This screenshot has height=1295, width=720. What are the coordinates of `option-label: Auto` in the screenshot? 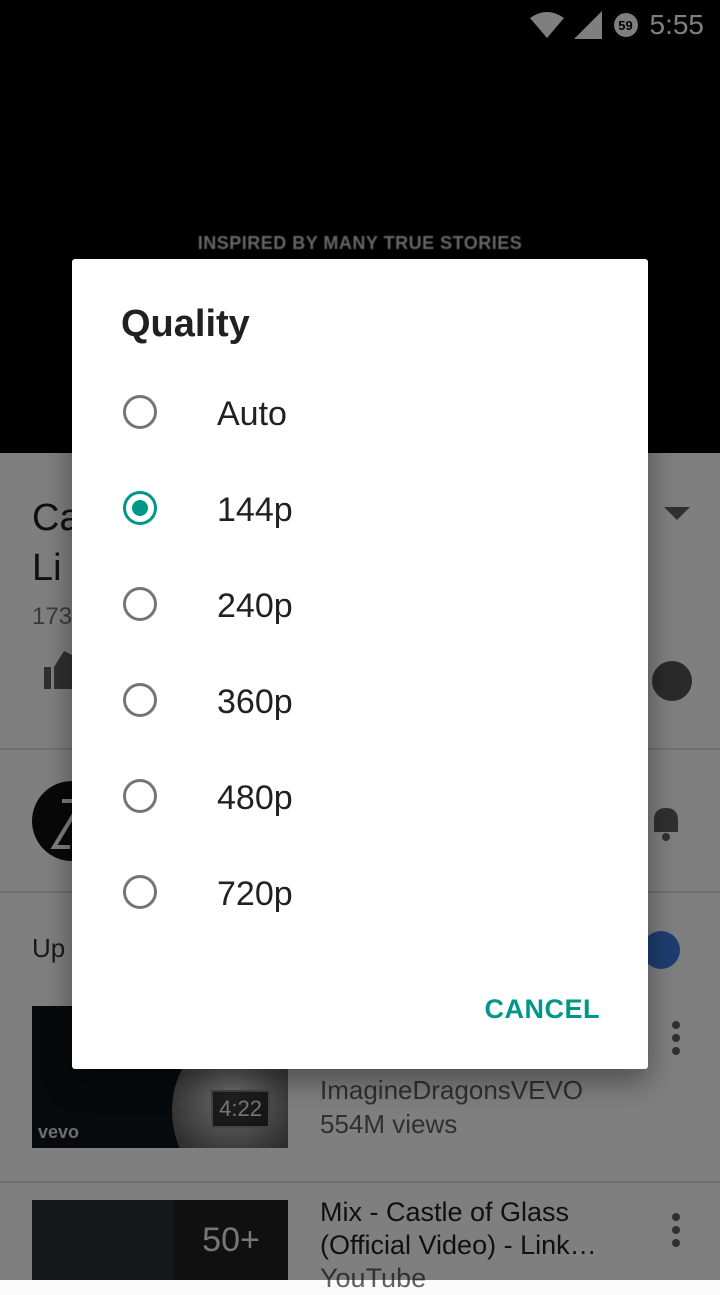 It's located at (252, 414).